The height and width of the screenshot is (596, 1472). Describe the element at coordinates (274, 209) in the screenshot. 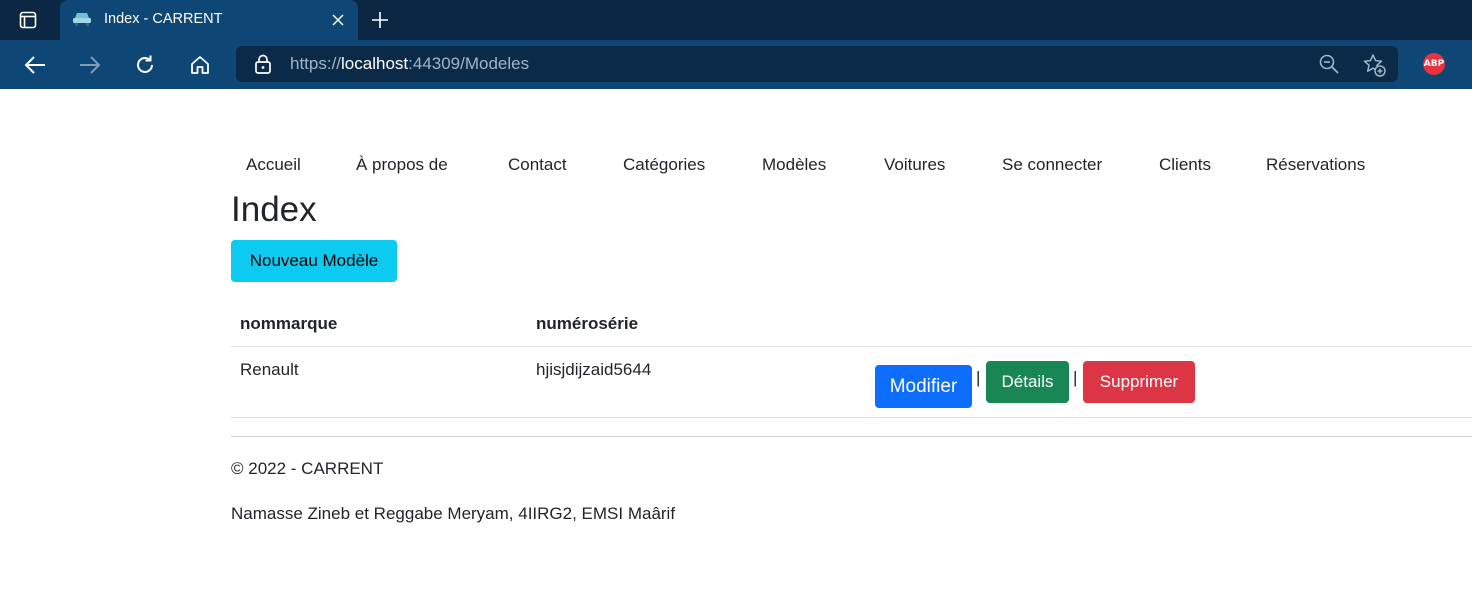

I see `page-title: Index` at that location.